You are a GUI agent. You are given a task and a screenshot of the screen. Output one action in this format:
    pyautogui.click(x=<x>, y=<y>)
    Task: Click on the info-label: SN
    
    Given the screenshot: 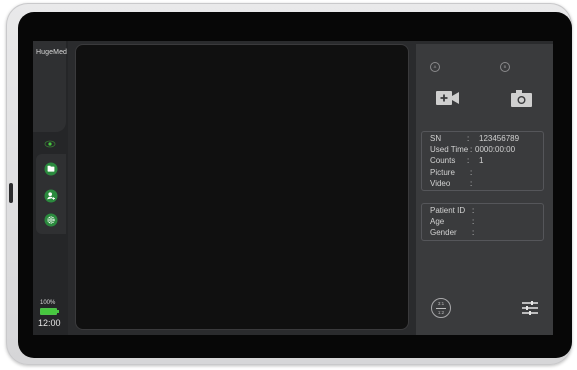 What is the action you would take?
    pyautogui.click(x=436, y=138)
    